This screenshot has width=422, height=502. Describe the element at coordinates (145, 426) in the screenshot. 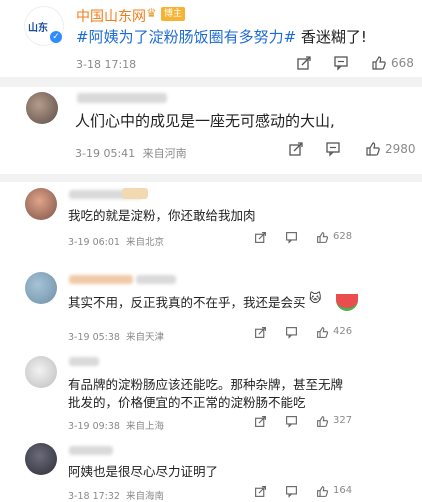

I see `comment-location: 来自上海` at that location.